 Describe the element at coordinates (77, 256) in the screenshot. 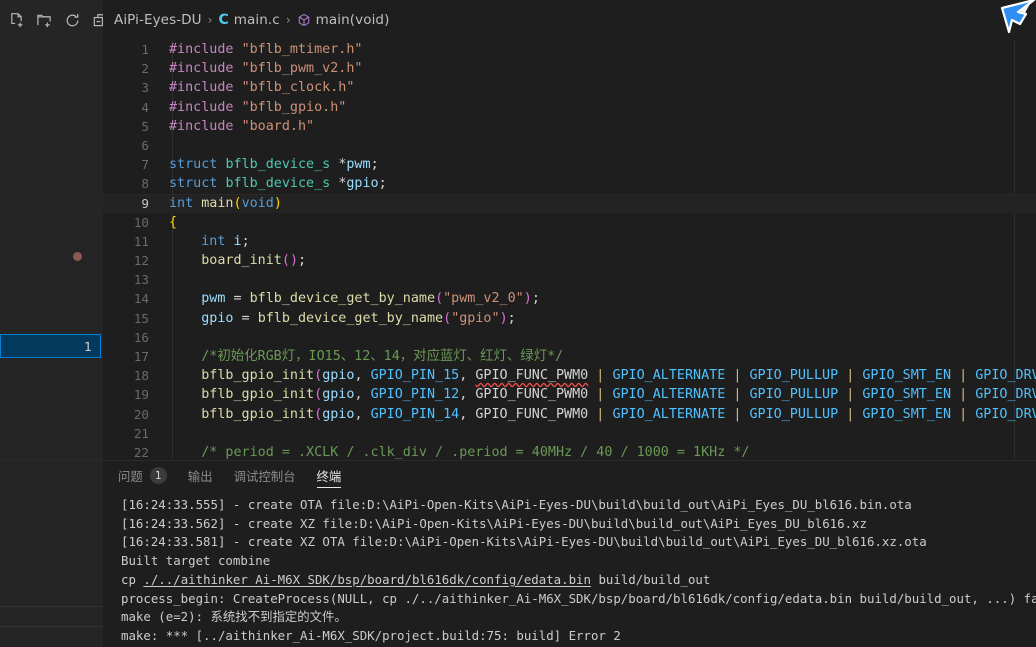

I see `modified-dot-icon` at that location.